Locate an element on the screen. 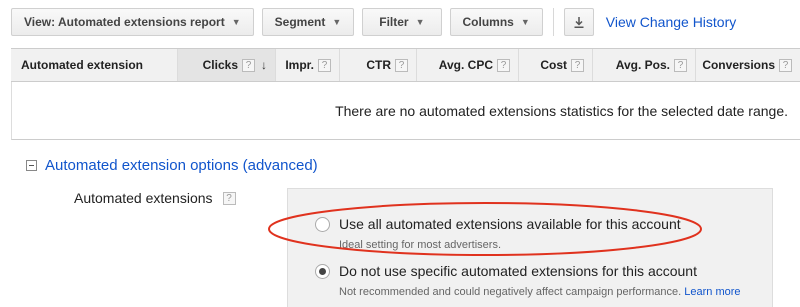  column-header-label: Cost is located at coordinates (553, 65).